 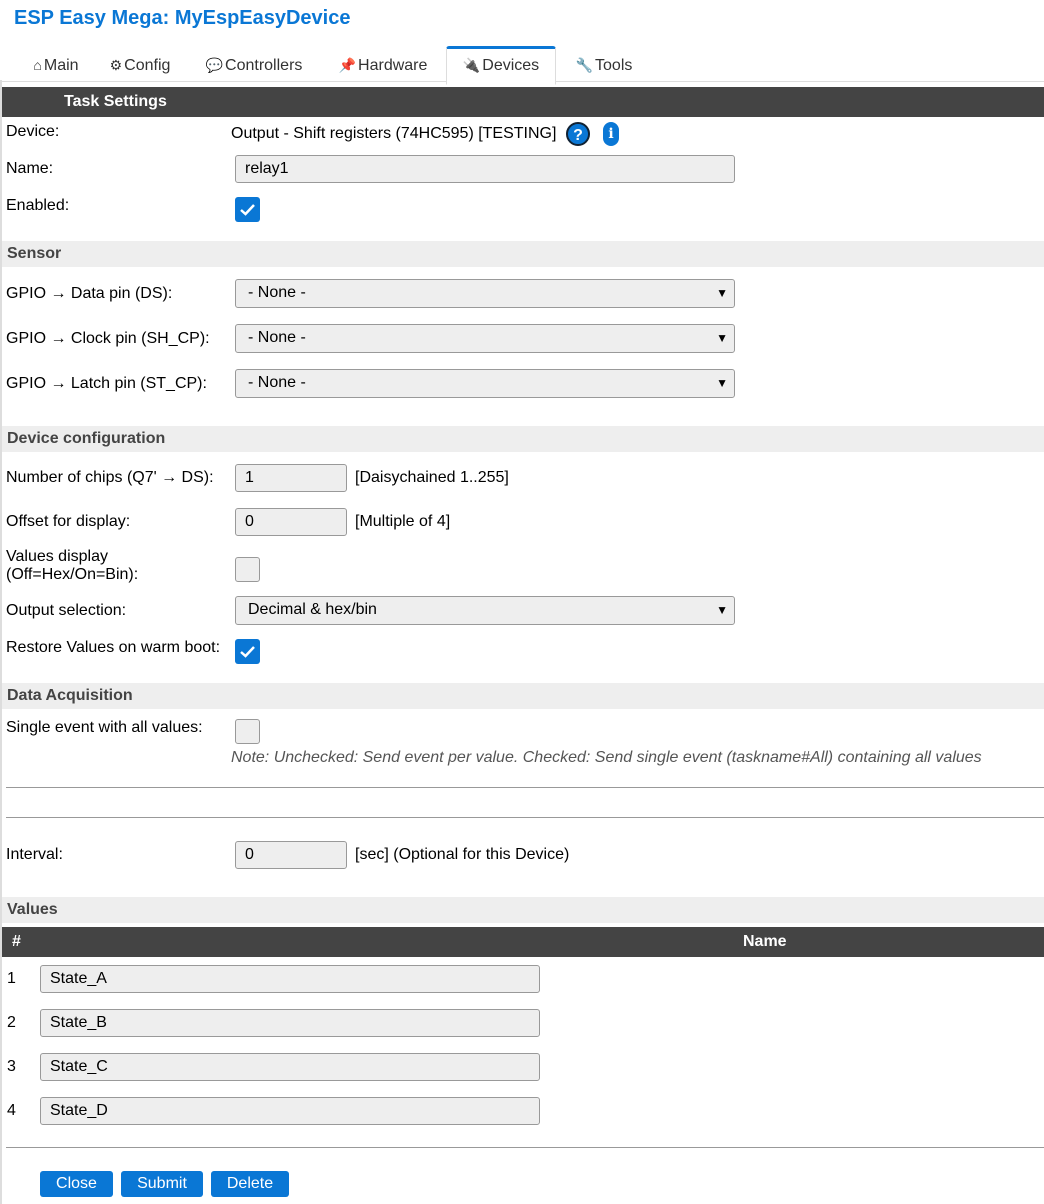 What do you see at coordinates (485, 383) in the screenshot?
I see `gpio-latch-select: - None - ▼` at bounding box center [485, 383].